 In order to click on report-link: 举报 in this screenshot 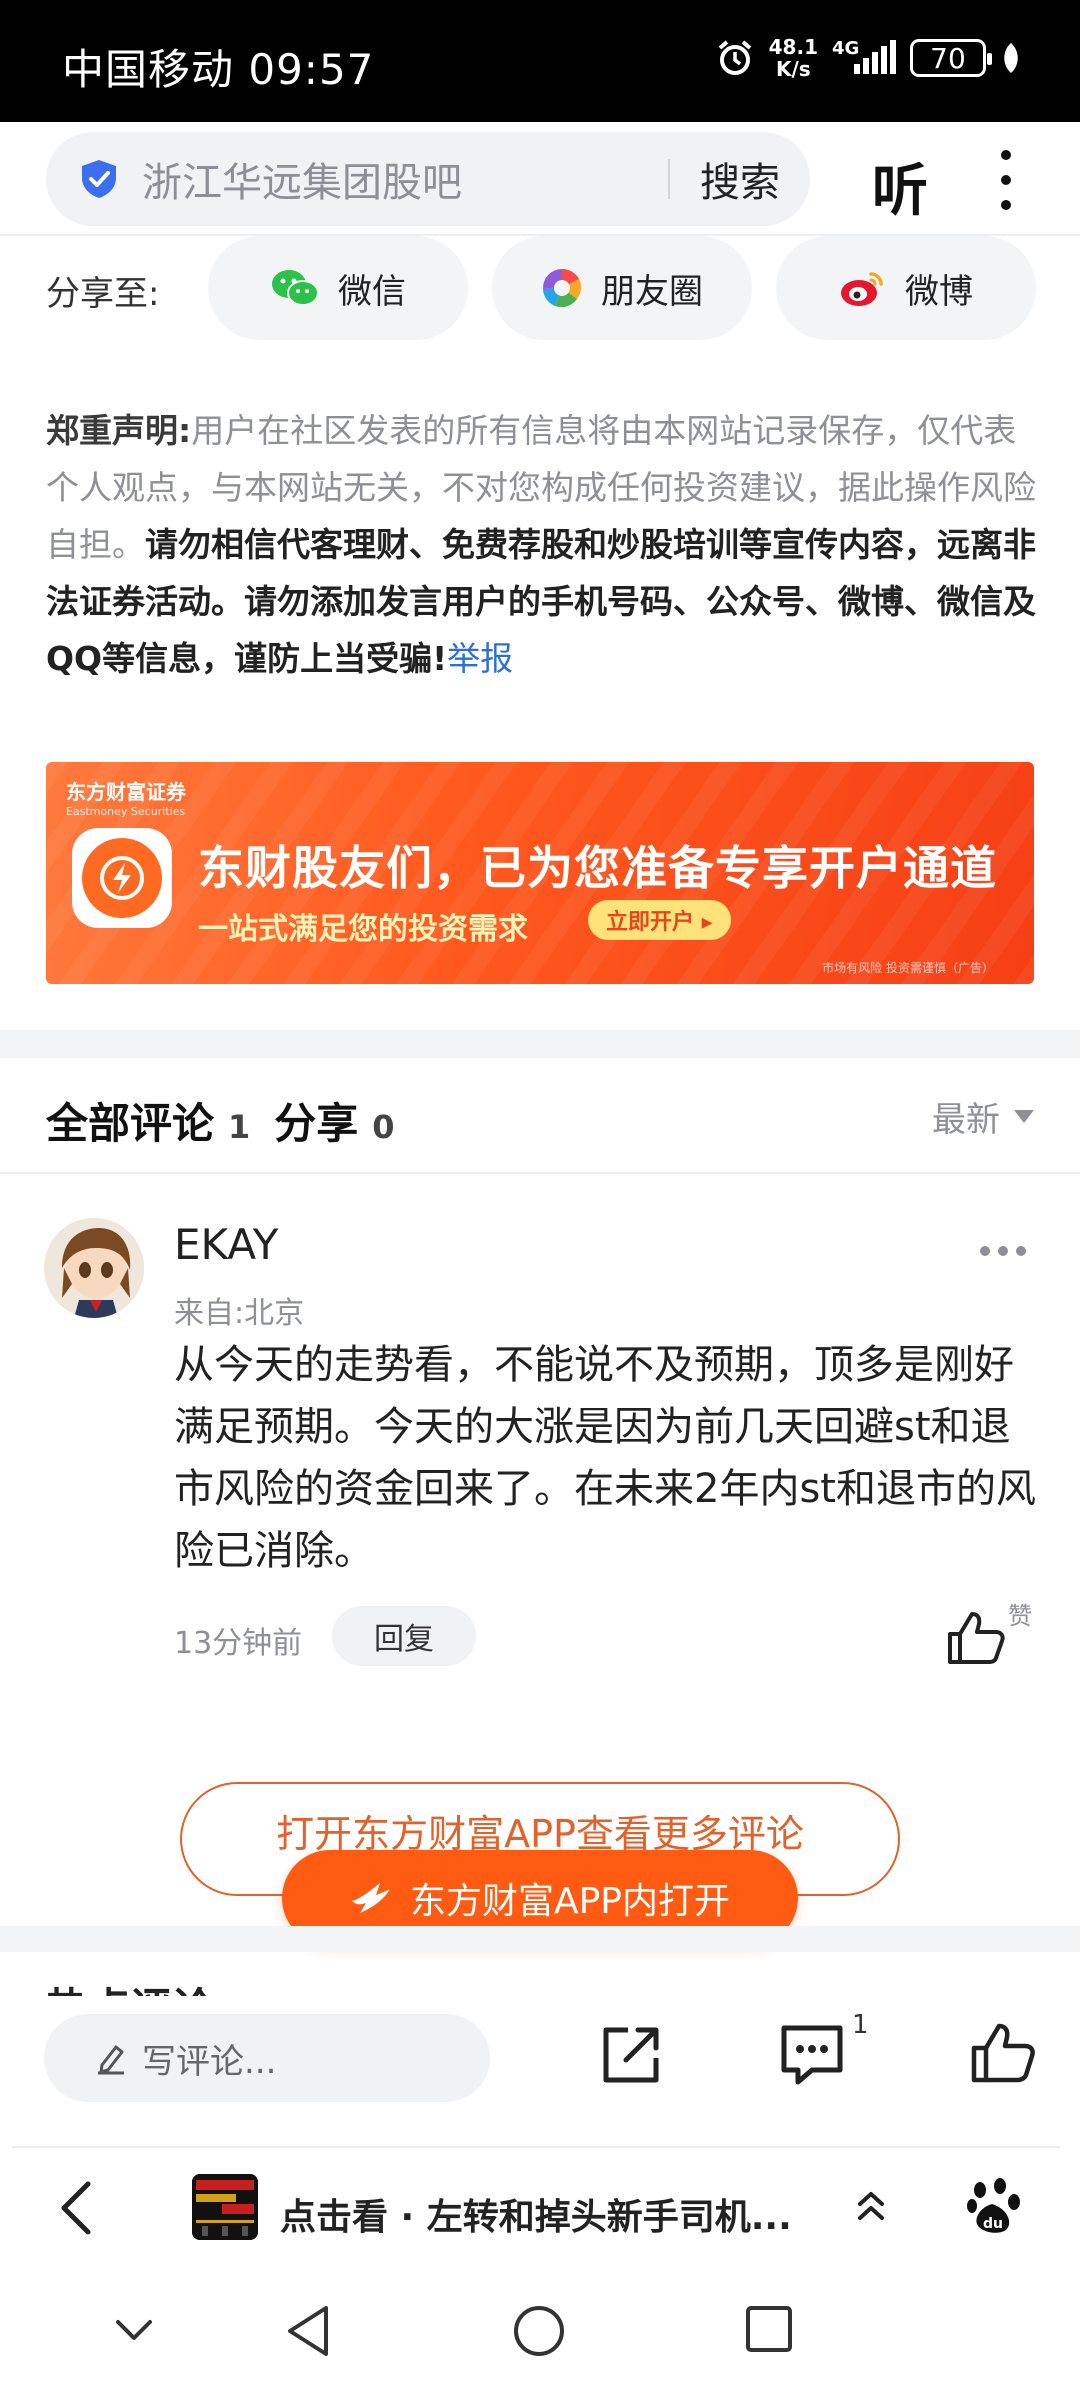, I will do `click(480, 658)`.